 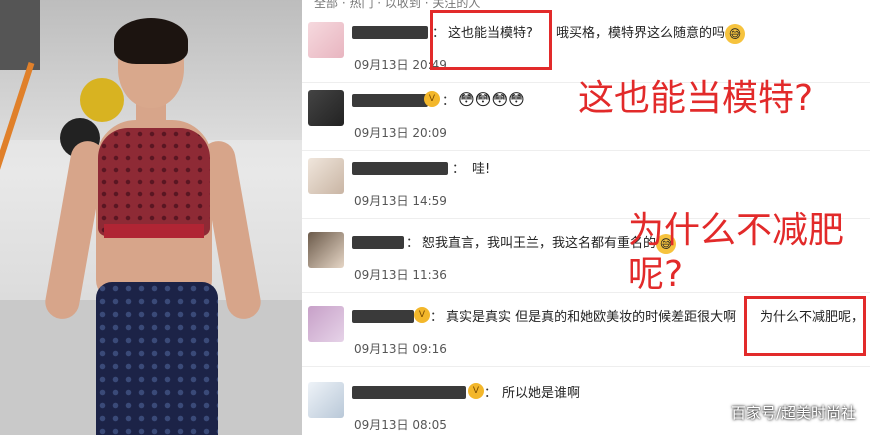 What do you see at coordinates (491, 99) in the screenshot?
I see `comment-emojis: 😳😳😳😳` at bounding box center [491, 99].